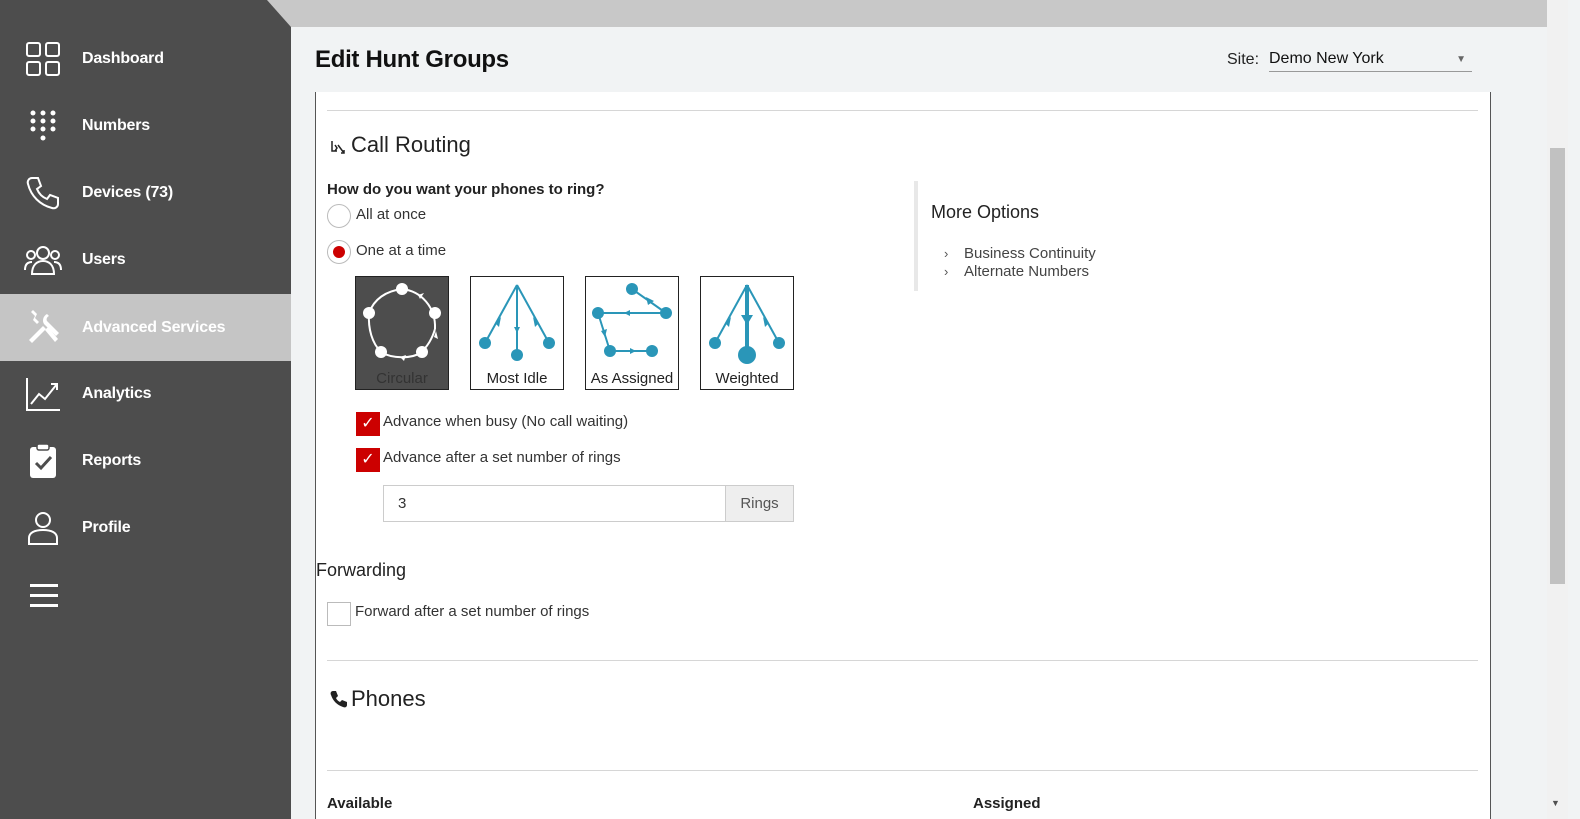  What do you see at coordinates (123, 58) in the screenshot?
I see `sidebar-item-label: Dashboard` at bounding box center [123, 58].